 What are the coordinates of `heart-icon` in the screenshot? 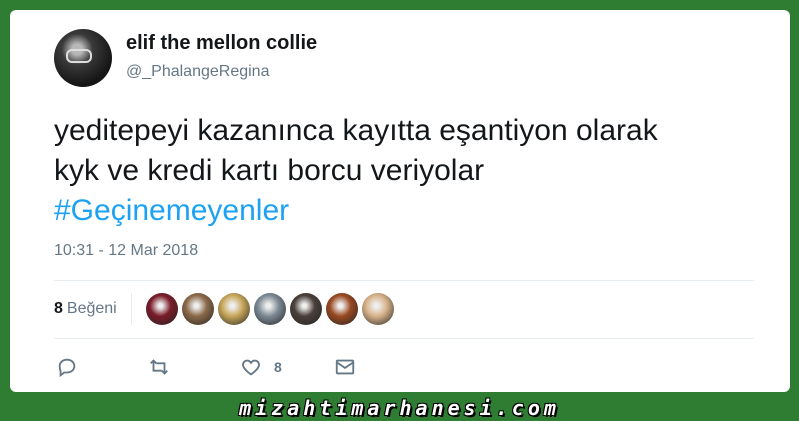 It's located at (251, 367).